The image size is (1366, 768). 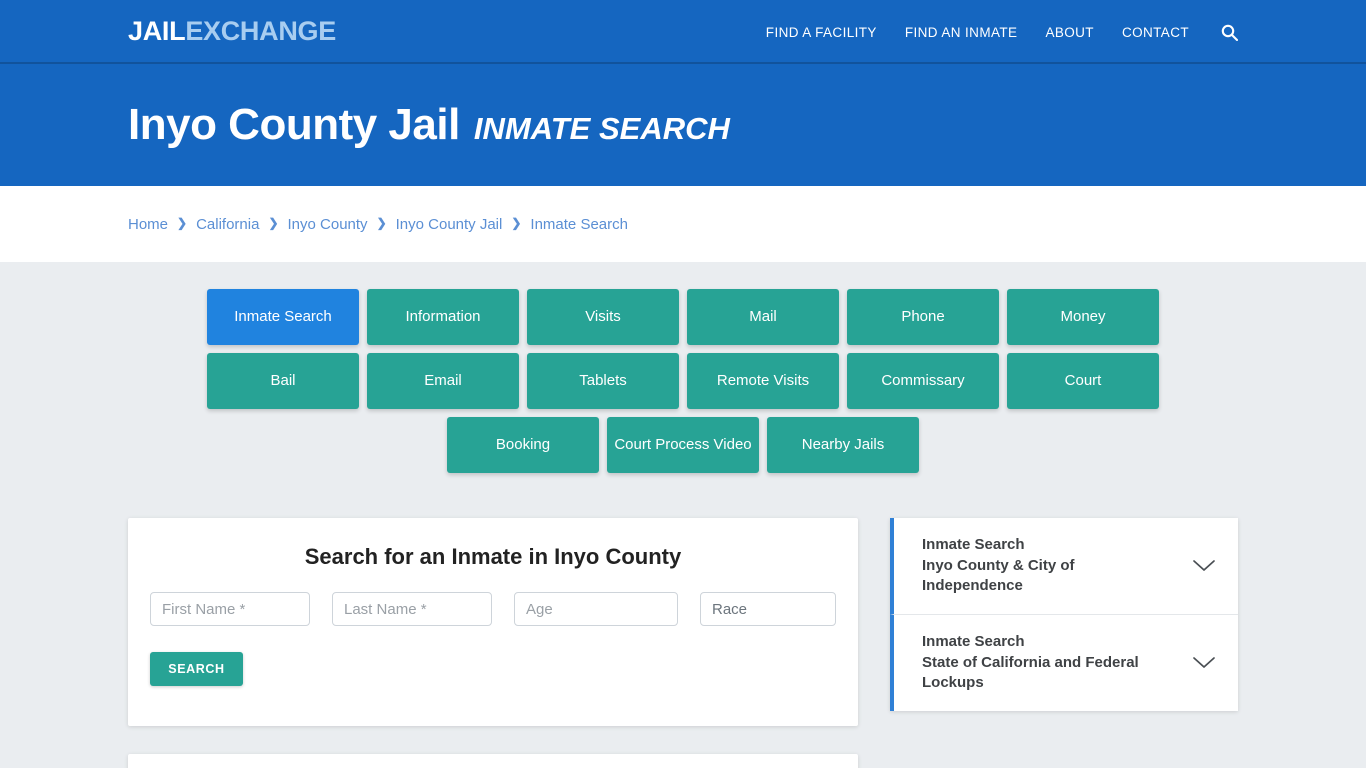 What do you see at coordinates (493, 609) in the screenshot?
I see `search-form-fields: Race` at bounding box center [493, 609].